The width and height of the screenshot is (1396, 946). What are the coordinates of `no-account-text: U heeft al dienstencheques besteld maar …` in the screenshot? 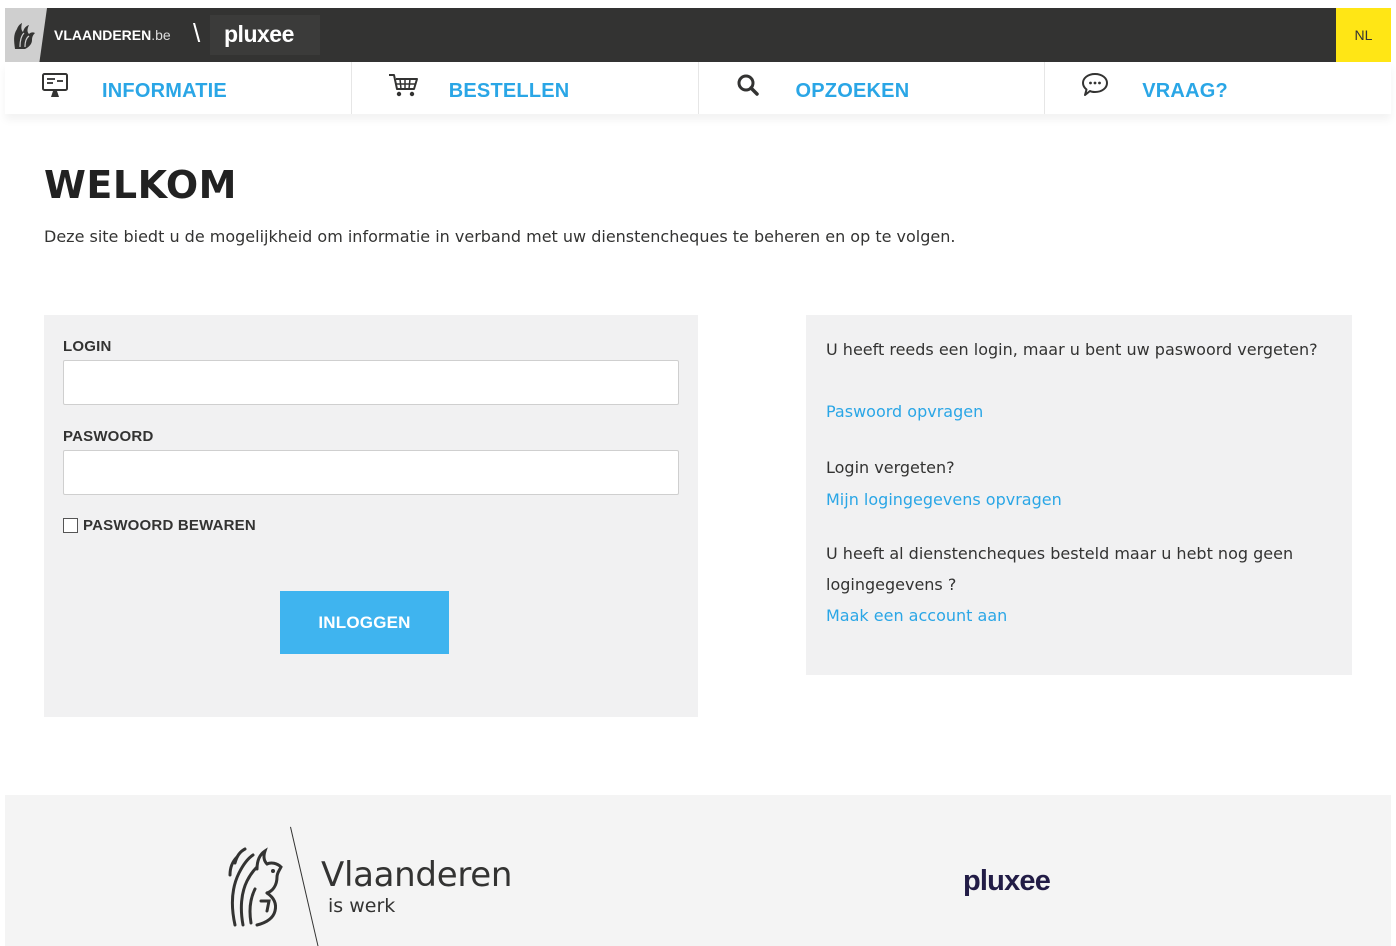 It's located at (1060, 569).